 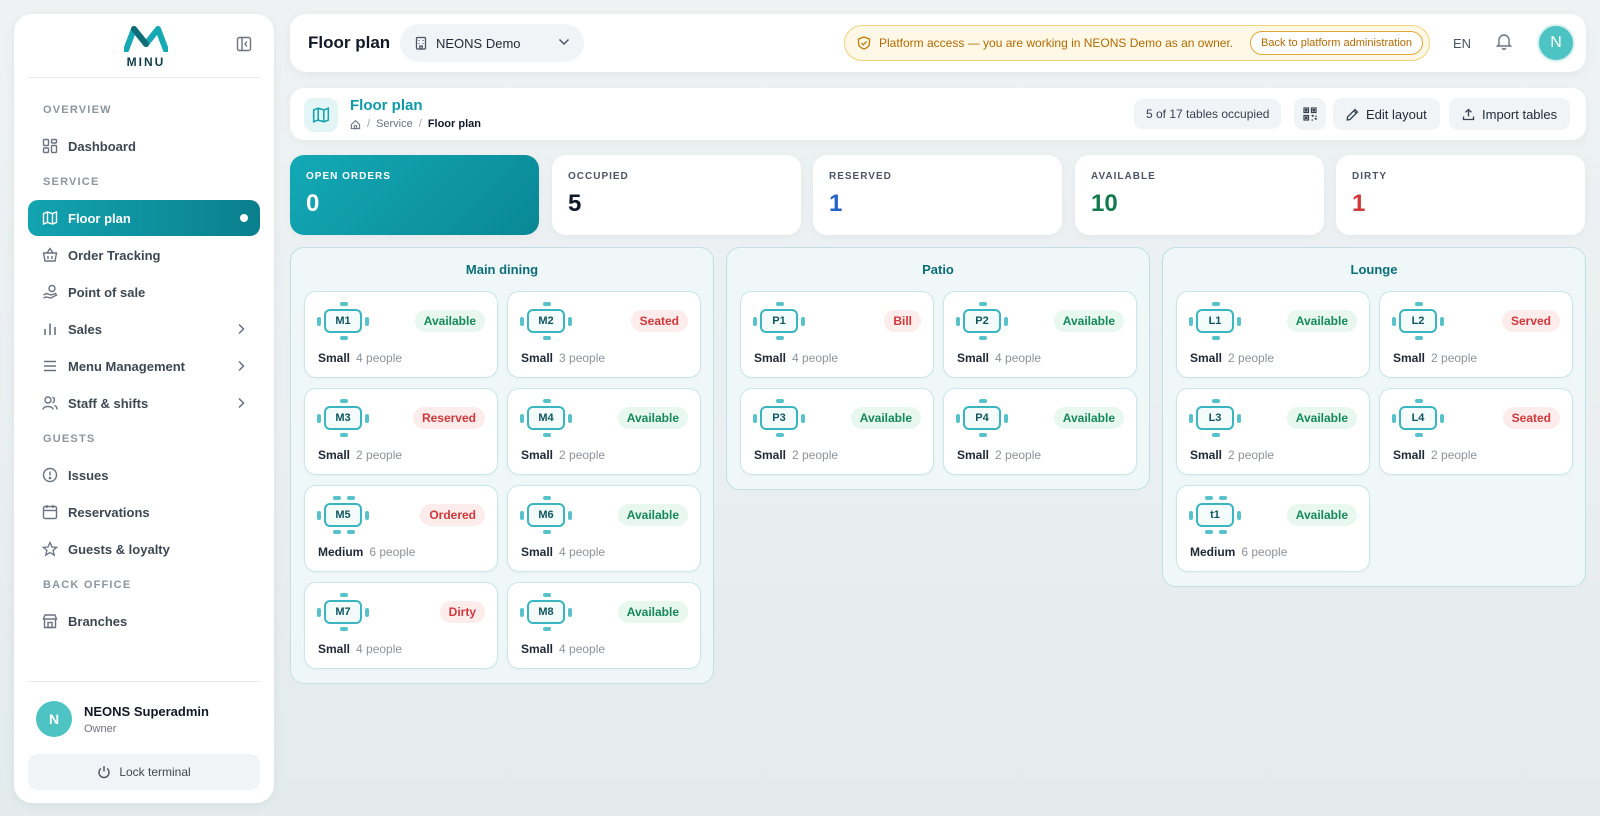 I want to click on sidebar-item-point-of-sale: Point of sale, so click(x=144, y=292).